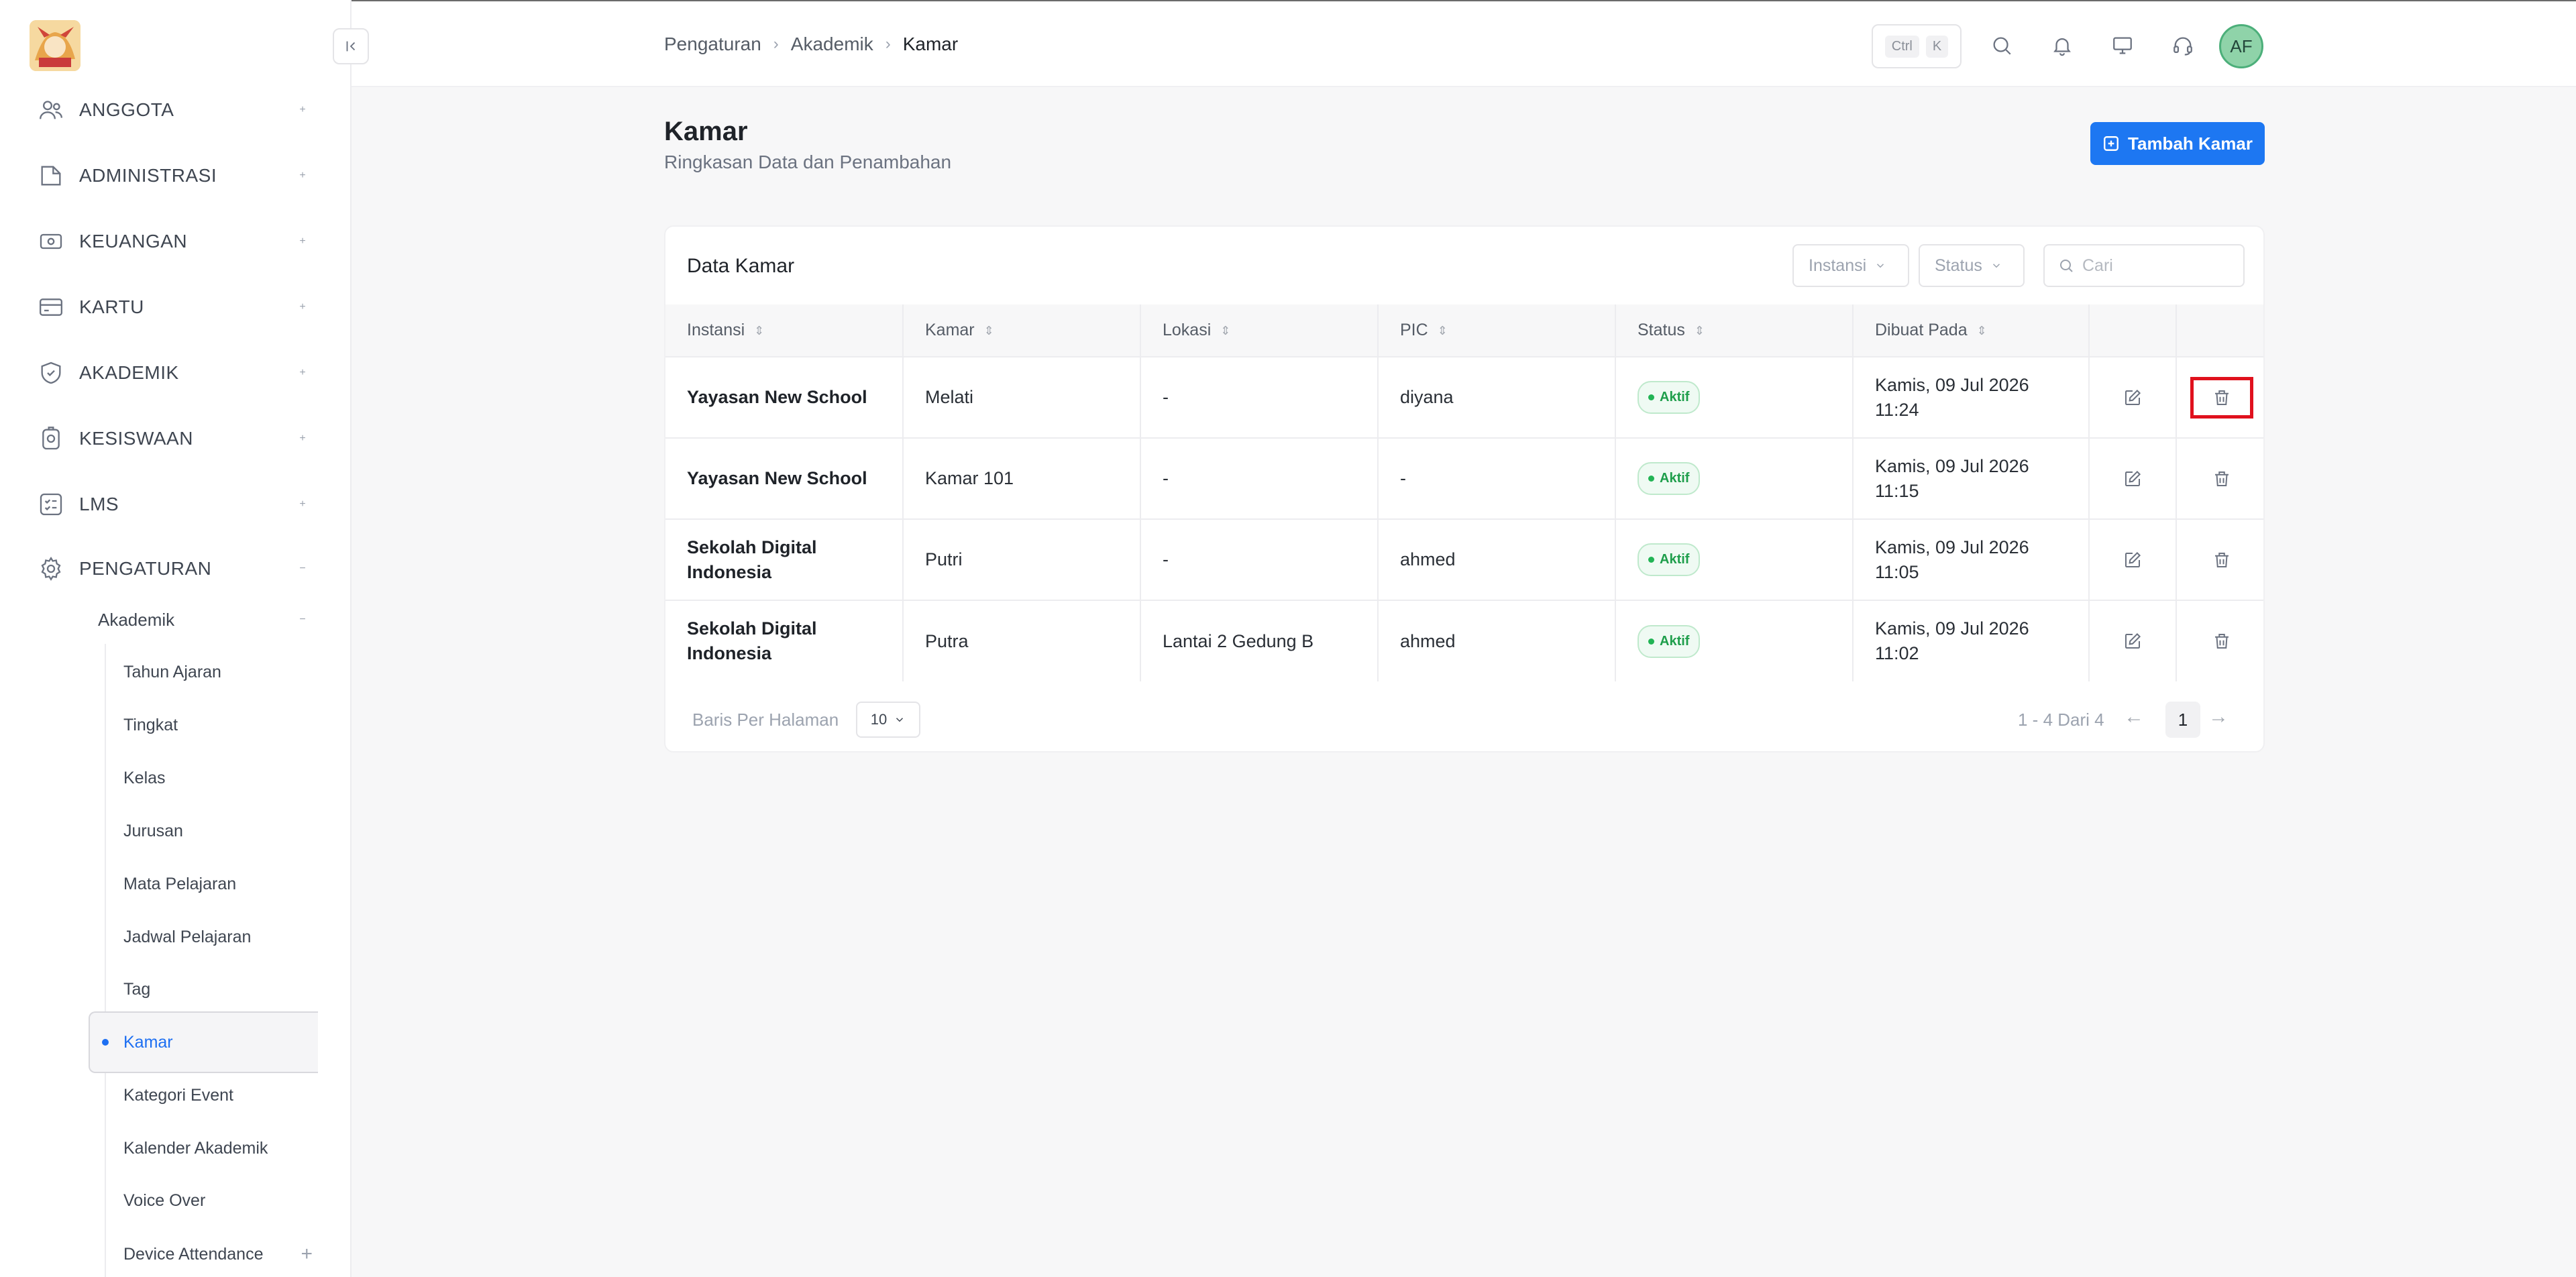 The height and width of the screenshot is (1277, 2576). I want to click on column-header-instansi: Instansi ⇕, so click(784, 330).